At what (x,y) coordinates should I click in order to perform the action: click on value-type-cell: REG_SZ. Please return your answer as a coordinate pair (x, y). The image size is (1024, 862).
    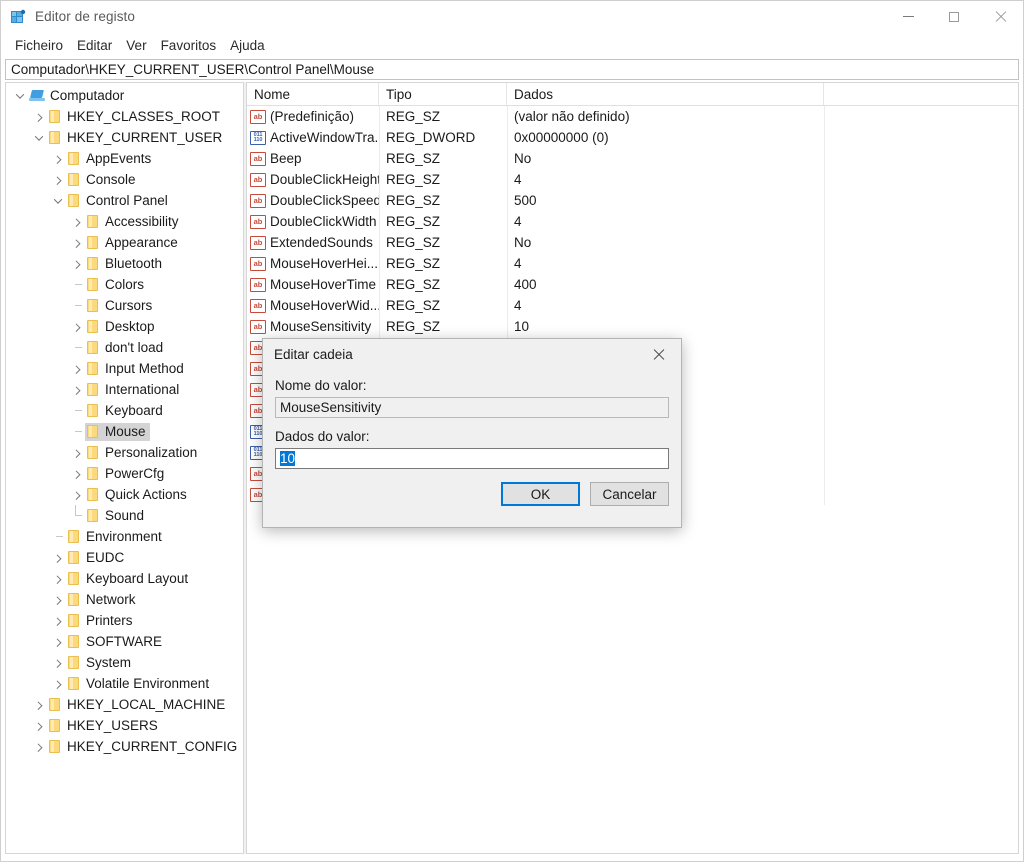
    Looking at the image, I should click on (413, 263).